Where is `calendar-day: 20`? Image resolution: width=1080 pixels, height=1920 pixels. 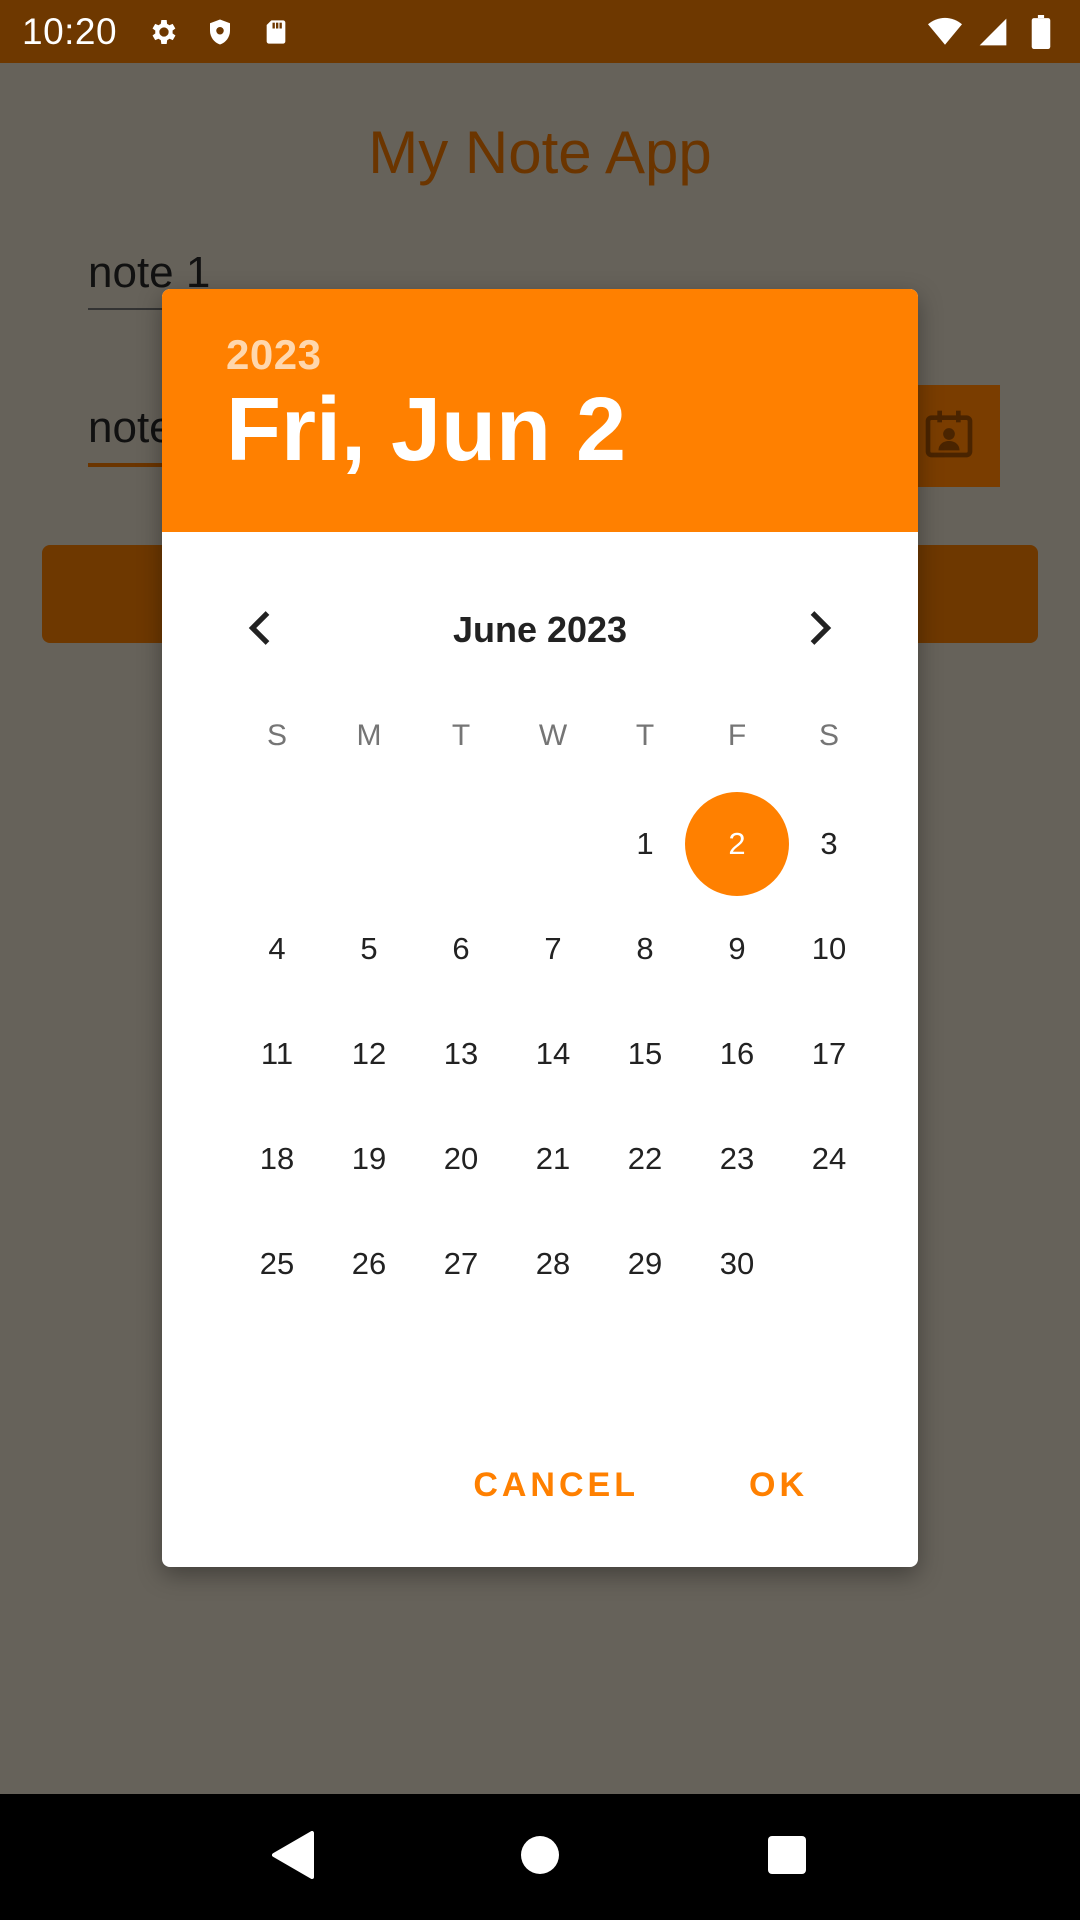 calendar-day: 20 is located at coordinates (461, 1158).